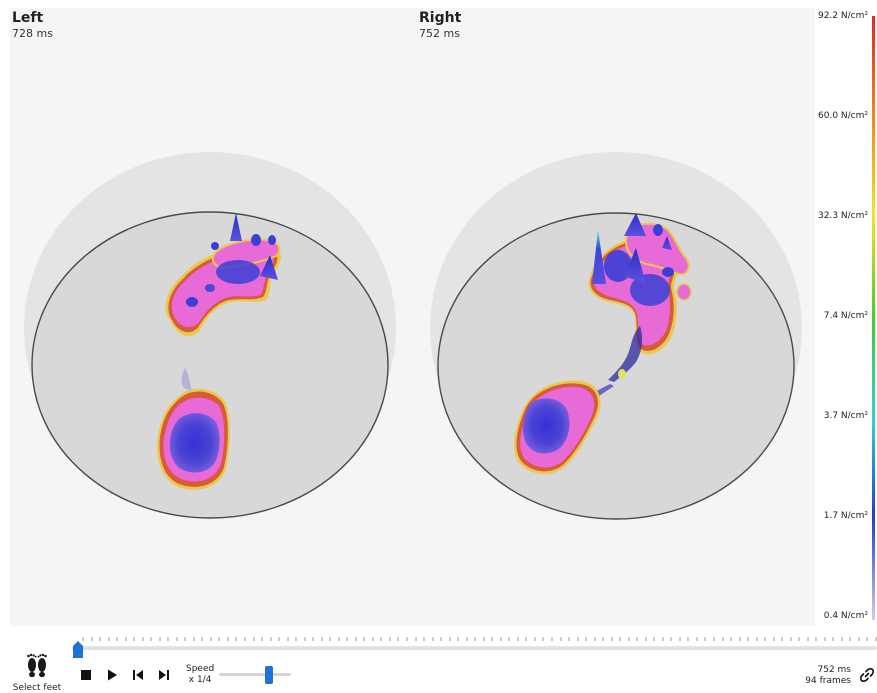 This screenshot has height=693, width=877. I want to click on left-foot-title: Left, so click(28, 18).